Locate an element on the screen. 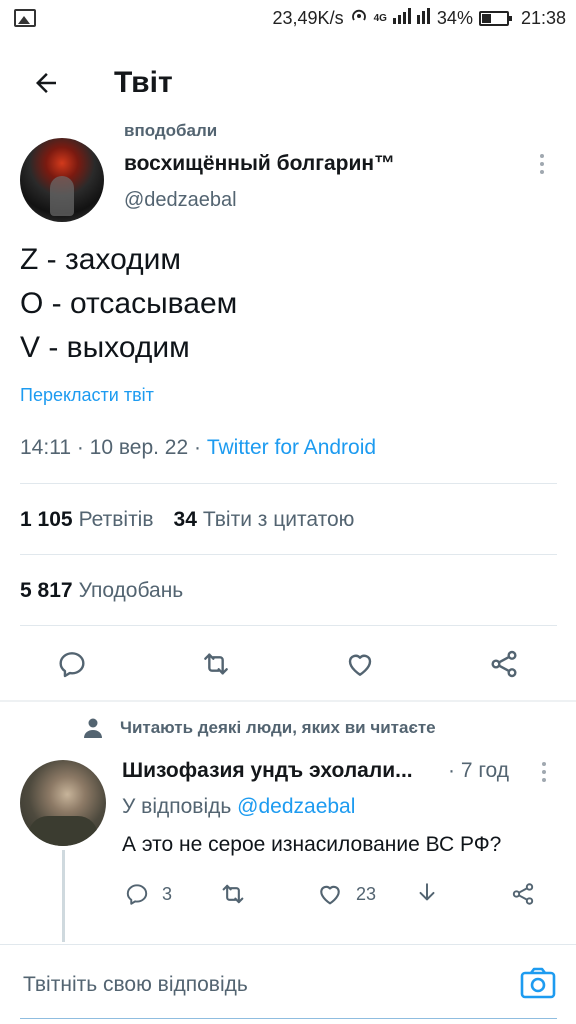 This screenshot has width=576, height=1024. reply-share-button is located at coordinates (523, 894).